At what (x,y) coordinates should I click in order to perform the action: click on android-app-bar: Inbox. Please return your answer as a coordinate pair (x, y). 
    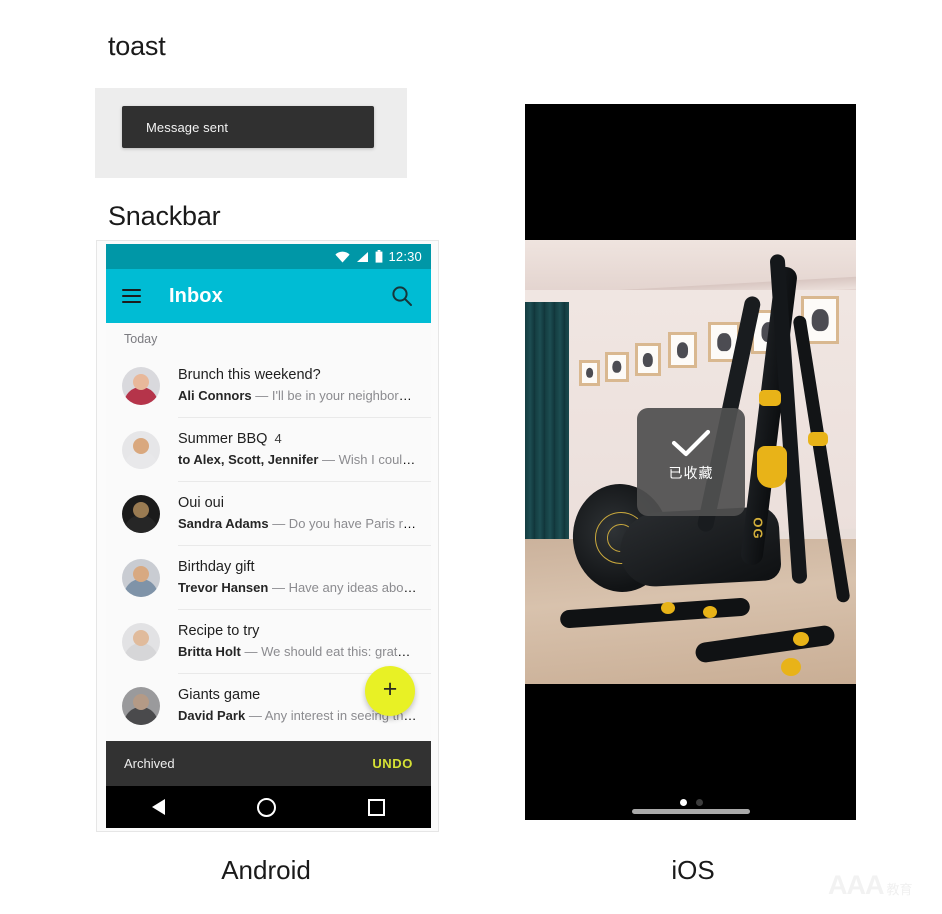
    Looking at the image, I should click on (268, 296).